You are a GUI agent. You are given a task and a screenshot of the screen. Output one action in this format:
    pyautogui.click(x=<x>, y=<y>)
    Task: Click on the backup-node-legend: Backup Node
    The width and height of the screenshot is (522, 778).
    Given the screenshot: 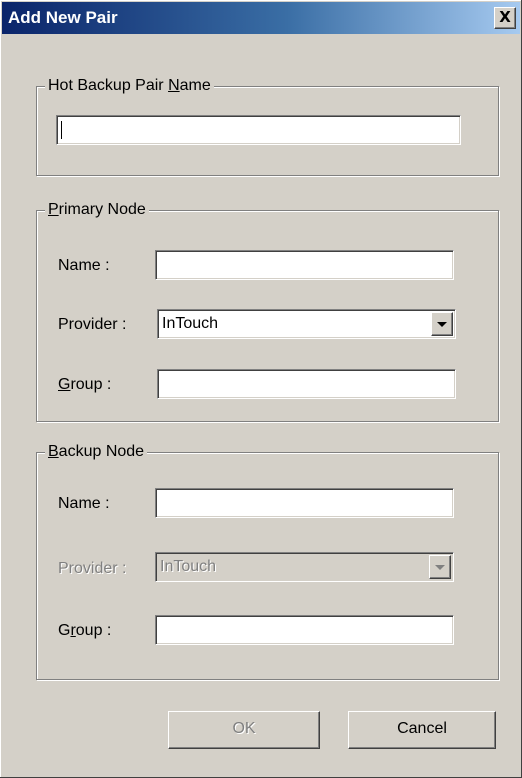 What is the action you would take?
    pyautogui.click(x=96, y=452)
    